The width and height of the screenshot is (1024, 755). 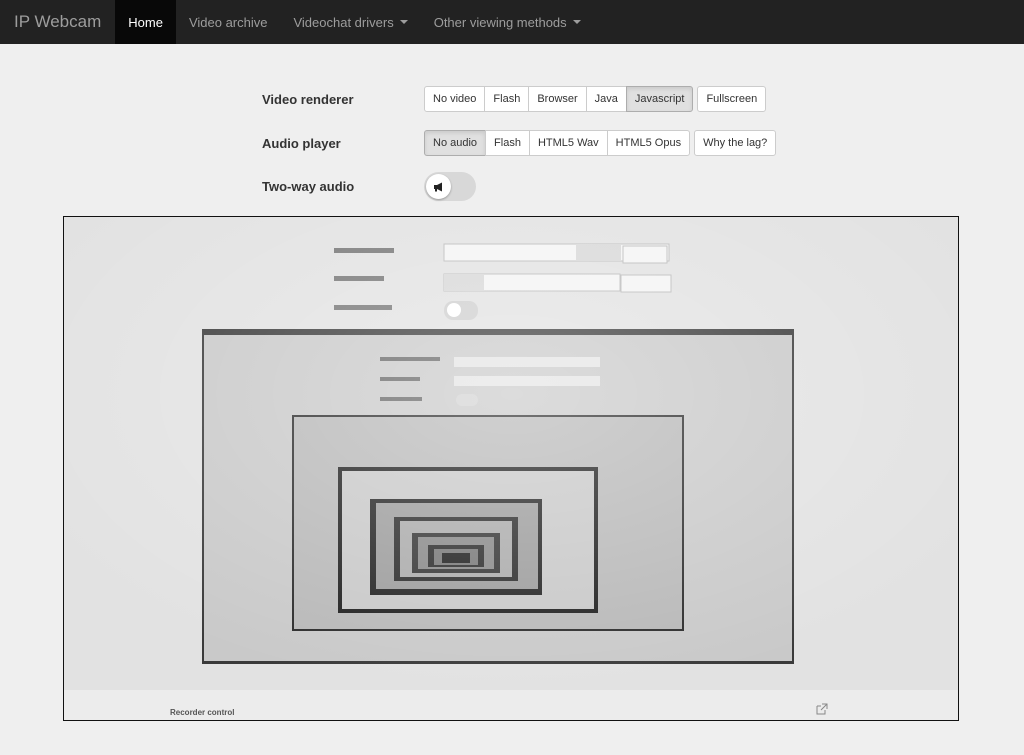 I want to click on audio-player-group: No audio Flash HTML5 Wav HTML5 Opus, so click(x=557, y=143).